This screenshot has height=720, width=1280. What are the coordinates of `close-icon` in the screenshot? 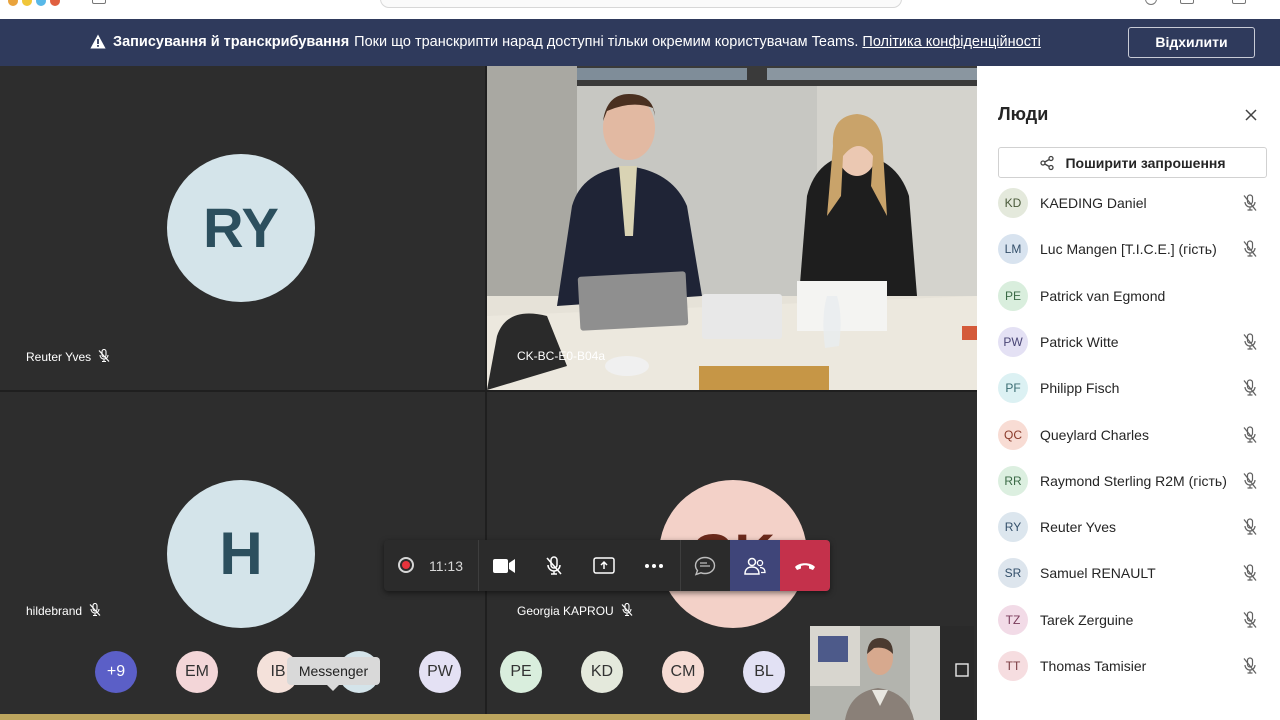 It's located at (1251, 115).